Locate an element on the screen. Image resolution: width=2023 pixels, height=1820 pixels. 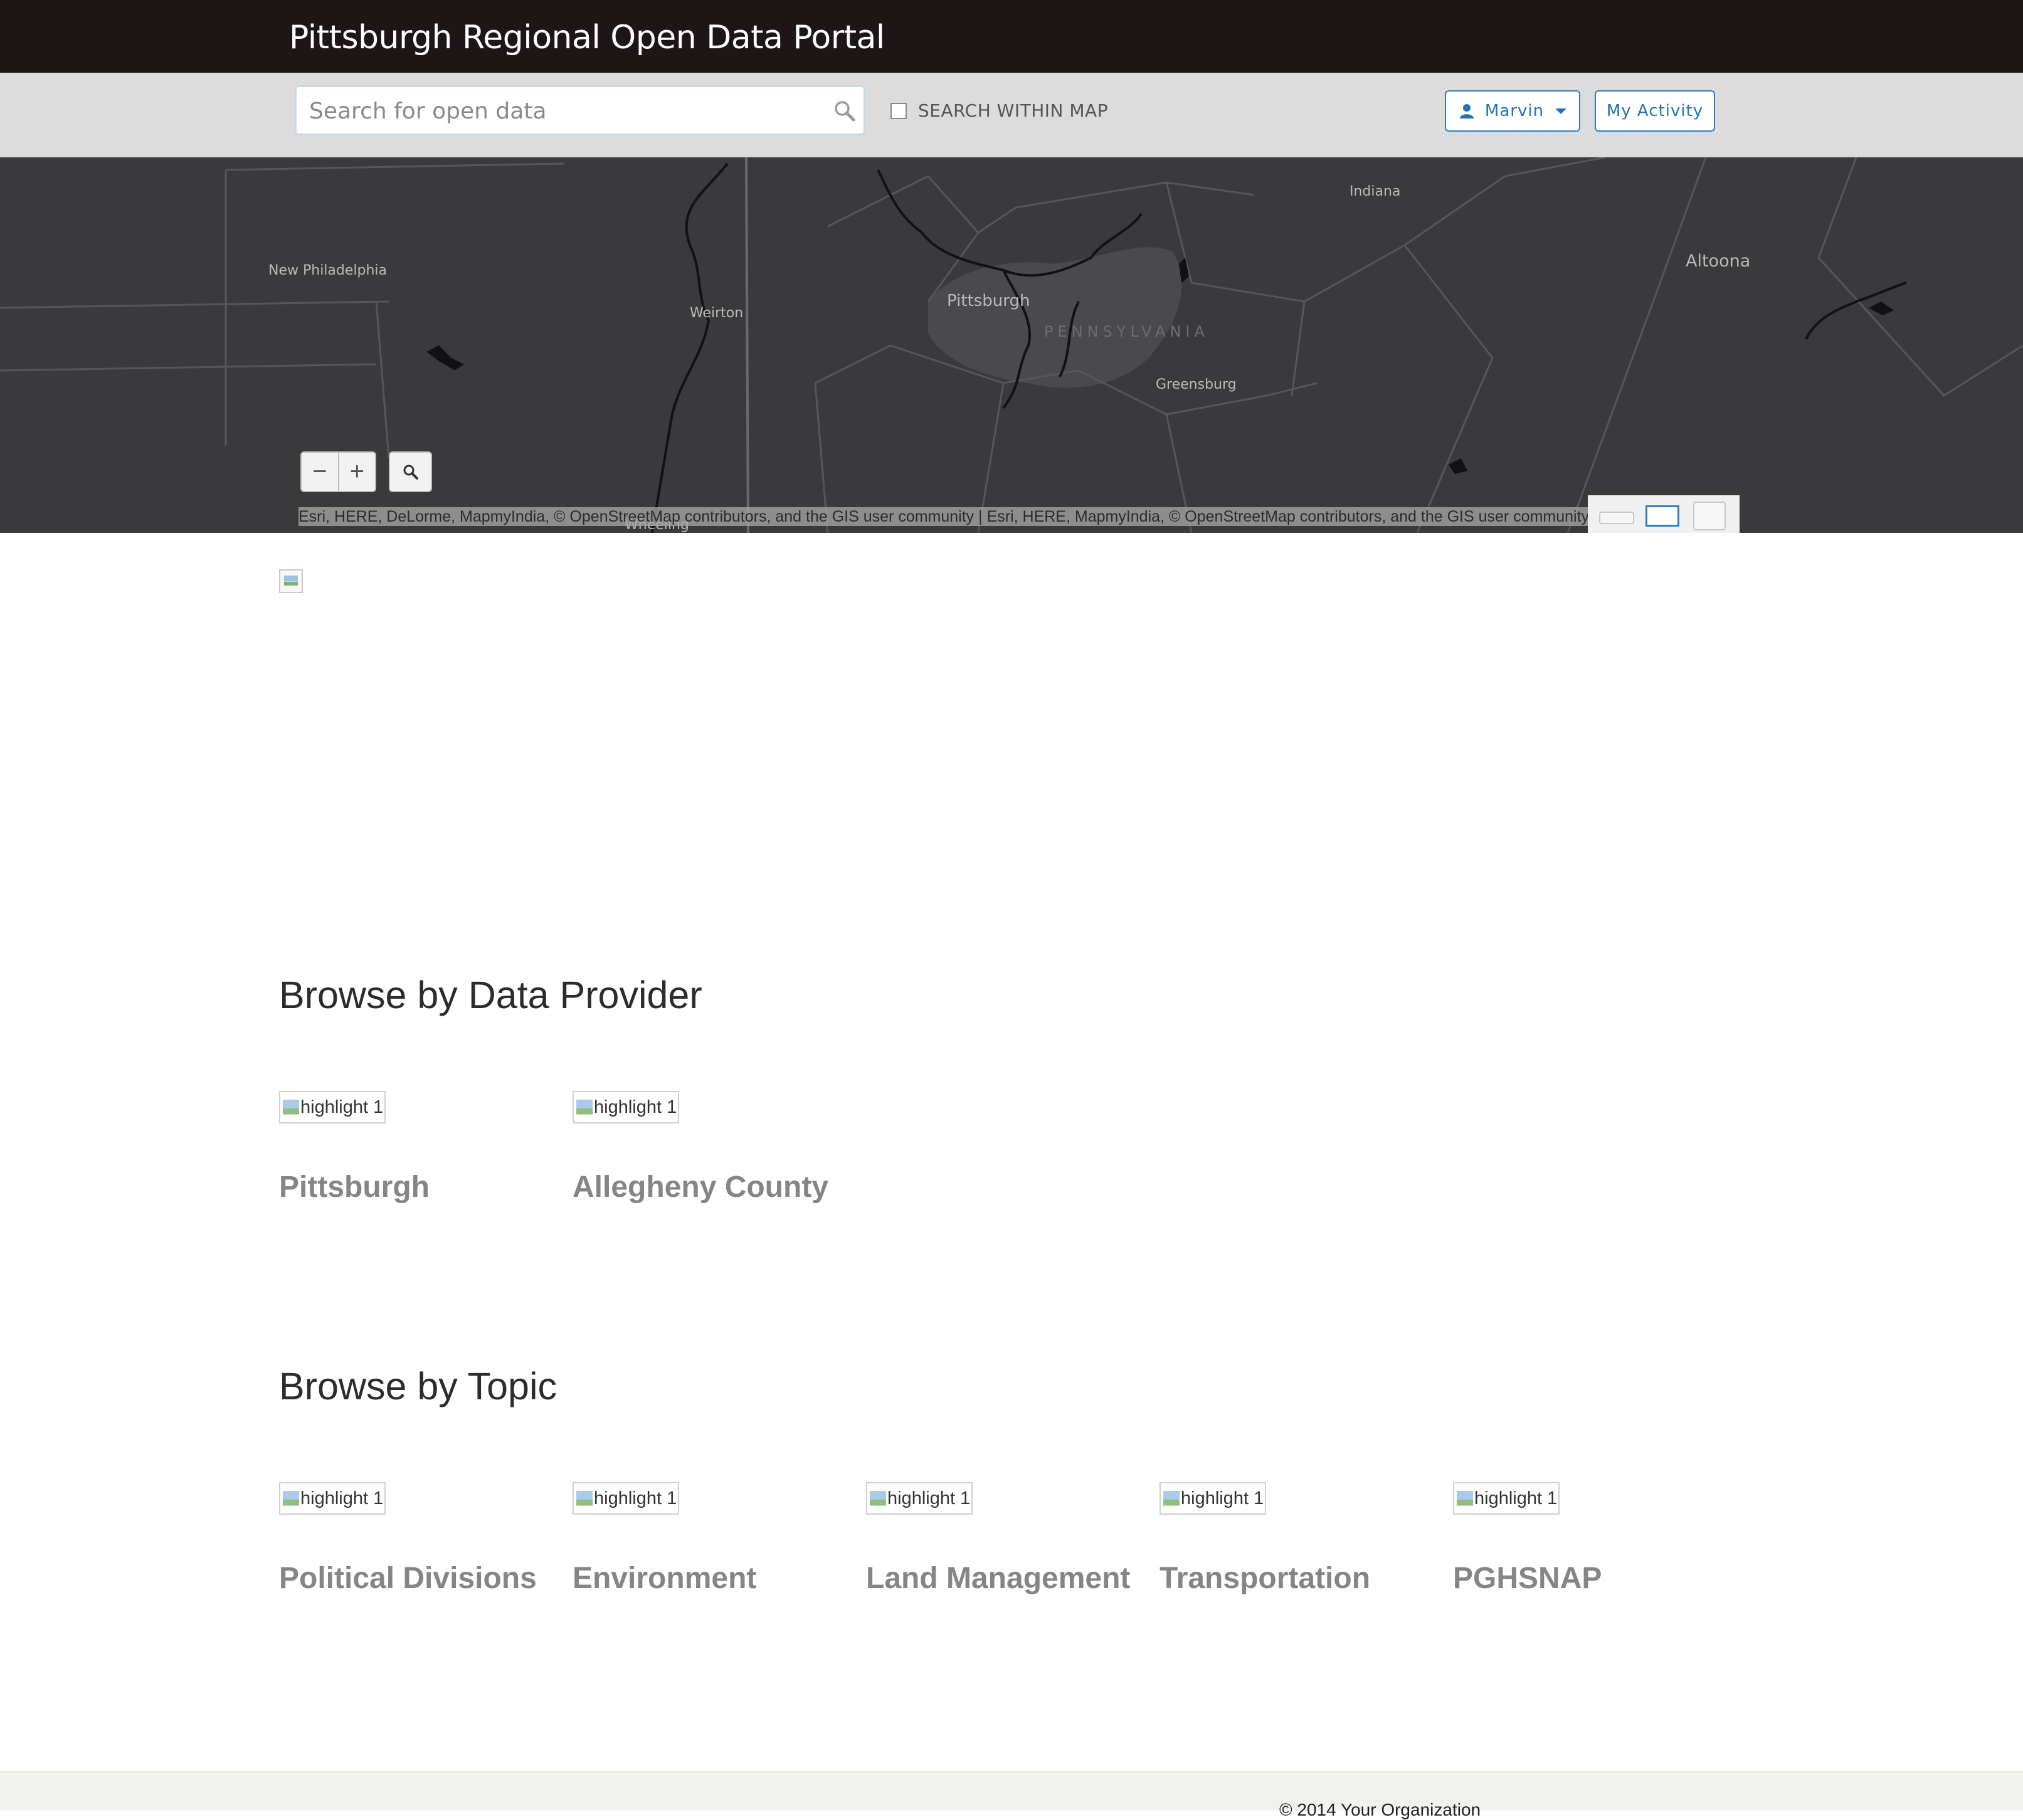
user-icon is located at coordinates (1467, 111).